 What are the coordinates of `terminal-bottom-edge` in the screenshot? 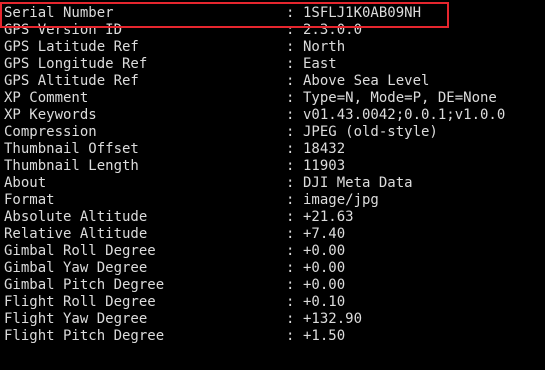 It's located at (272, 367).